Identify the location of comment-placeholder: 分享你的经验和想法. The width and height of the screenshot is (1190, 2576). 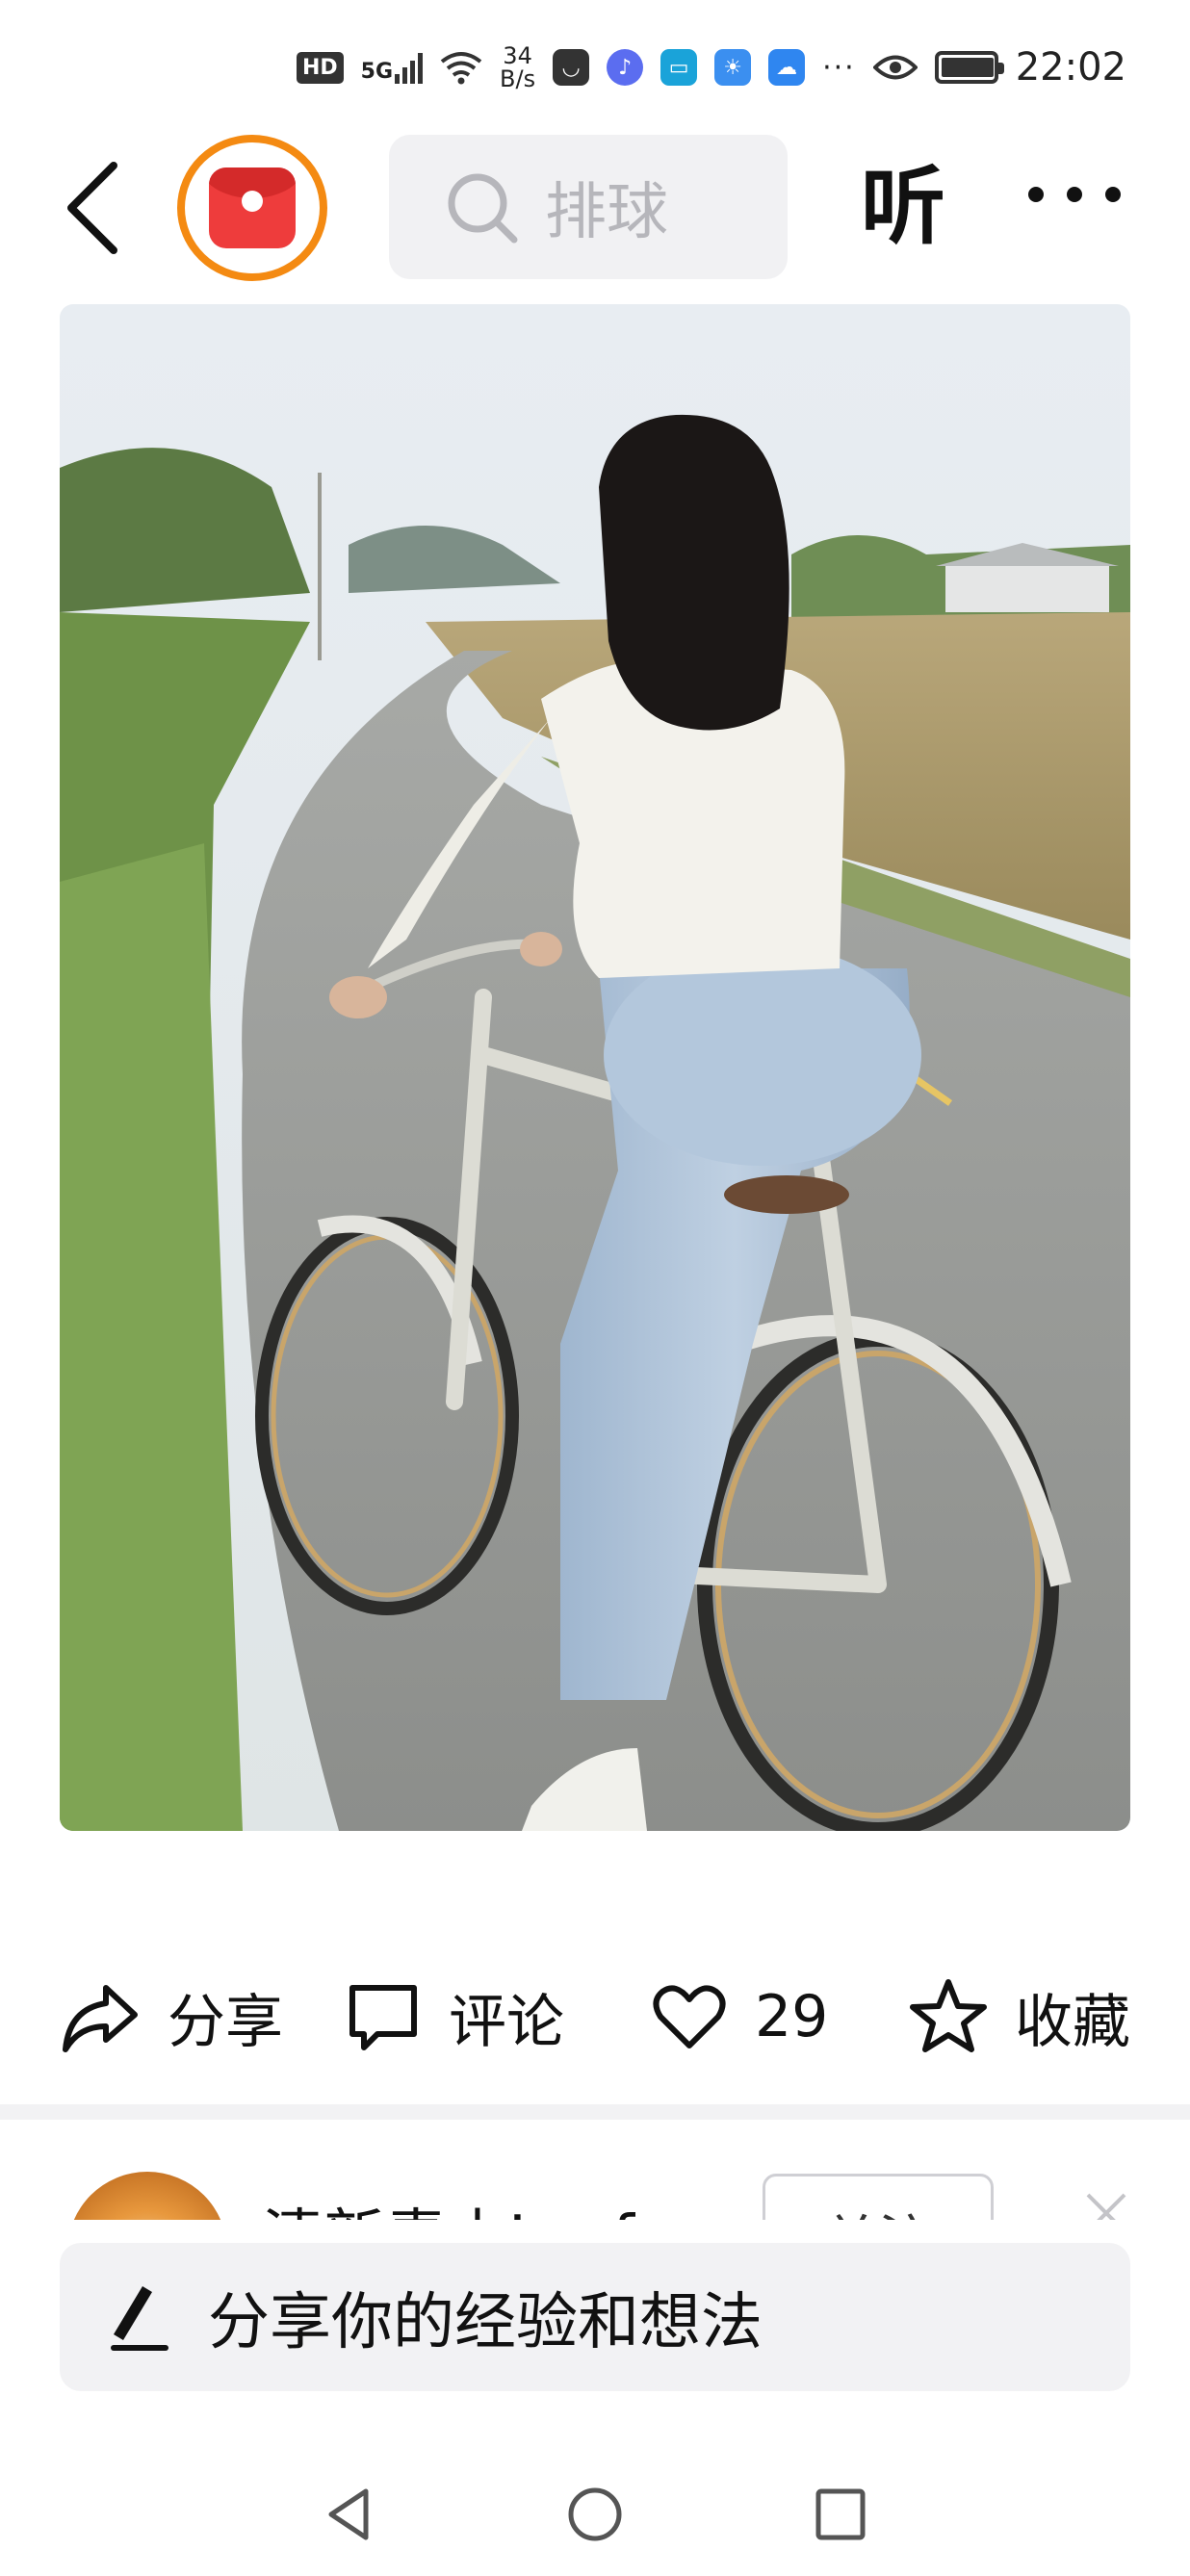
(486, 2322).